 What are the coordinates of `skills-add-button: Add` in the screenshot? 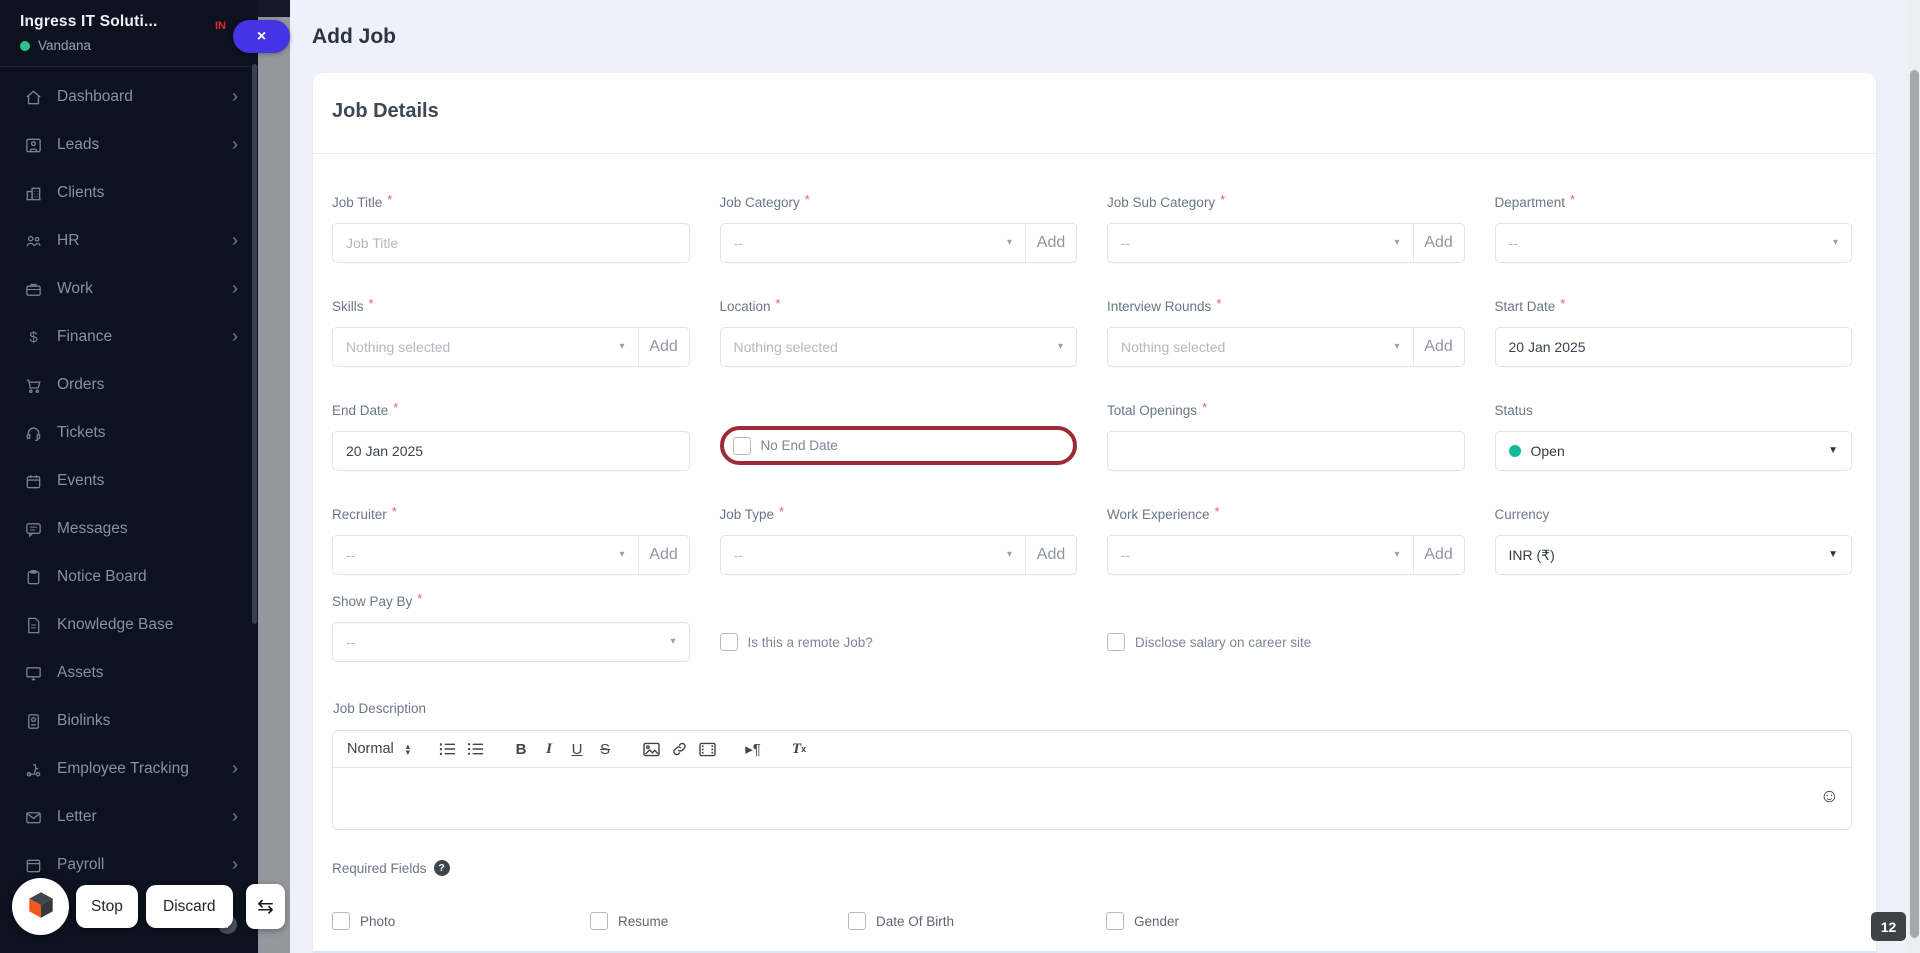 It's located at (663, 347).